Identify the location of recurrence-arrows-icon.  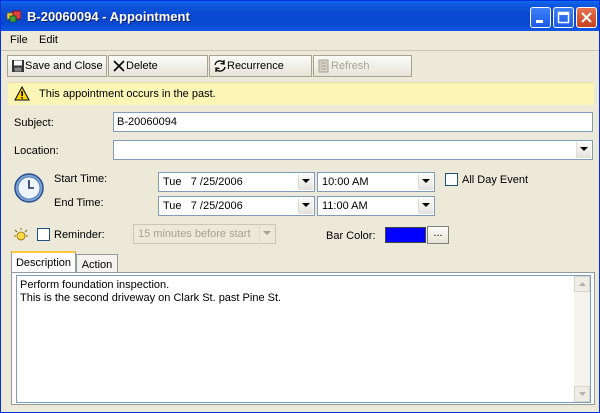
(220, 66).